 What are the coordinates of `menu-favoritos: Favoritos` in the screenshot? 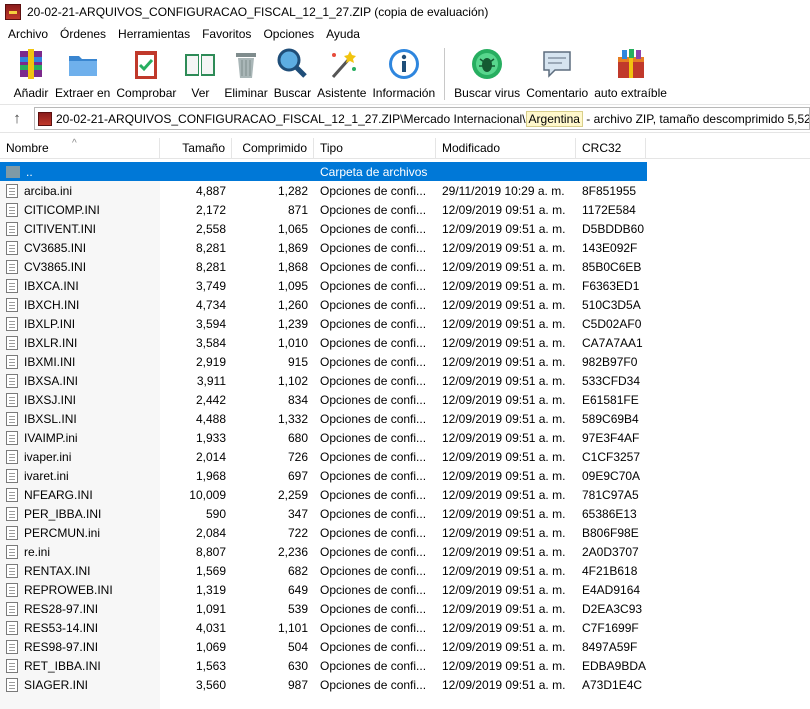 It's located at (226, 34).